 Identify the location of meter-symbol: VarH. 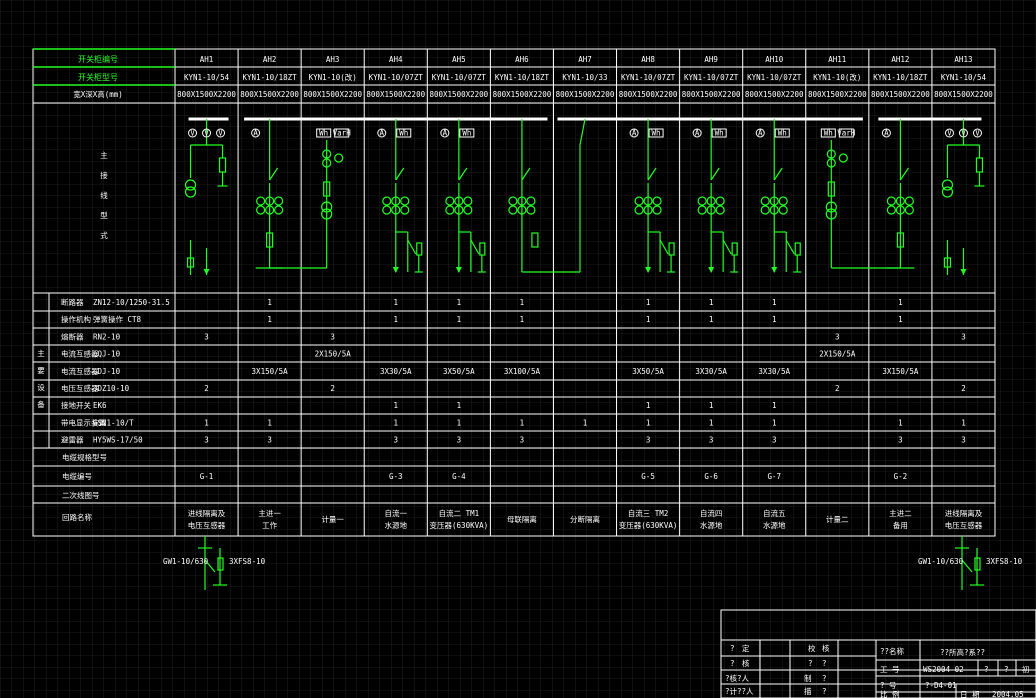
(342, 133).